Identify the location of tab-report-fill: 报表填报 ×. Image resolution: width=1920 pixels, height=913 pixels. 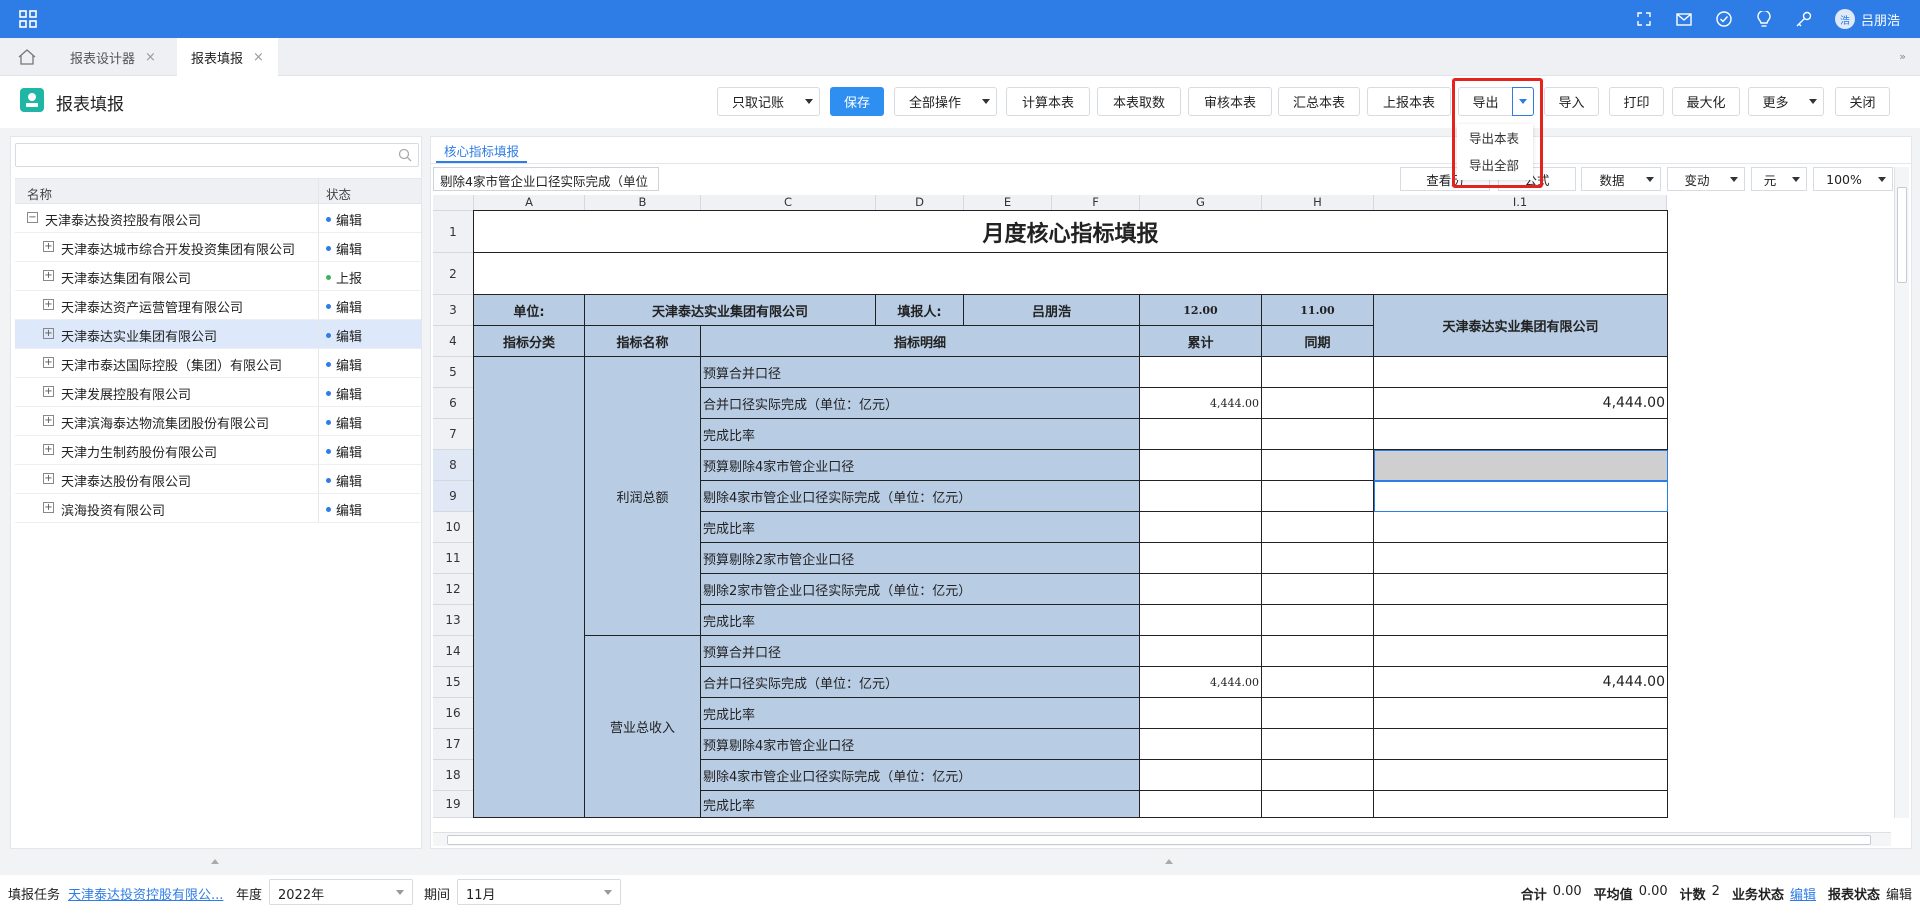
(227, 57).